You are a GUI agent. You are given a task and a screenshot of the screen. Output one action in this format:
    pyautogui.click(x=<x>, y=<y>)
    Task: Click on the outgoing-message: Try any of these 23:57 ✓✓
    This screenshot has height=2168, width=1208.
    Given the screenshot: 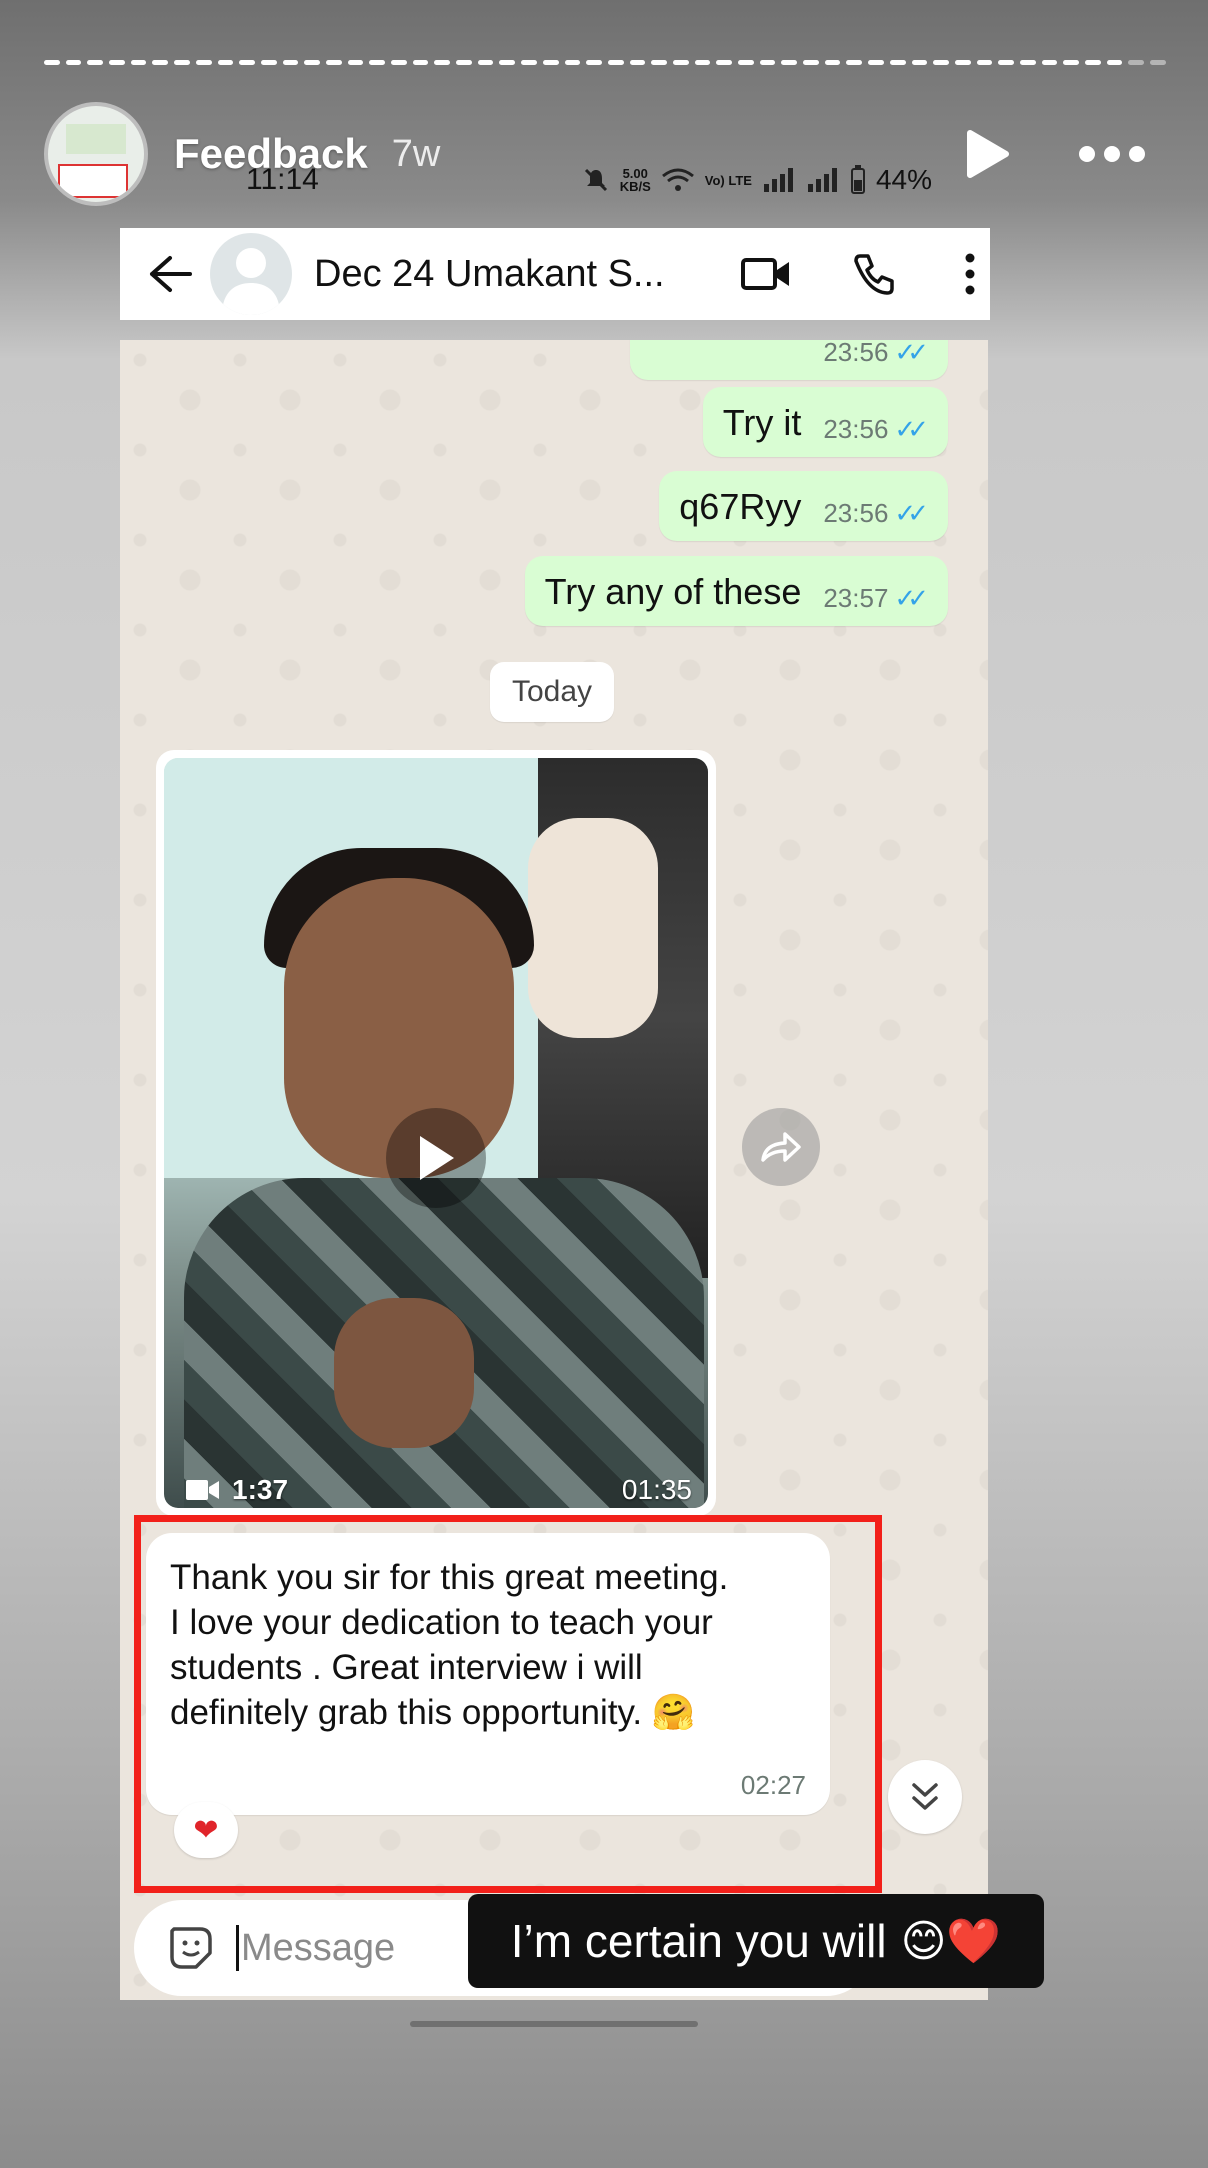 What is the action you would take?
    pyautogui.click(x=736, y=591)
    